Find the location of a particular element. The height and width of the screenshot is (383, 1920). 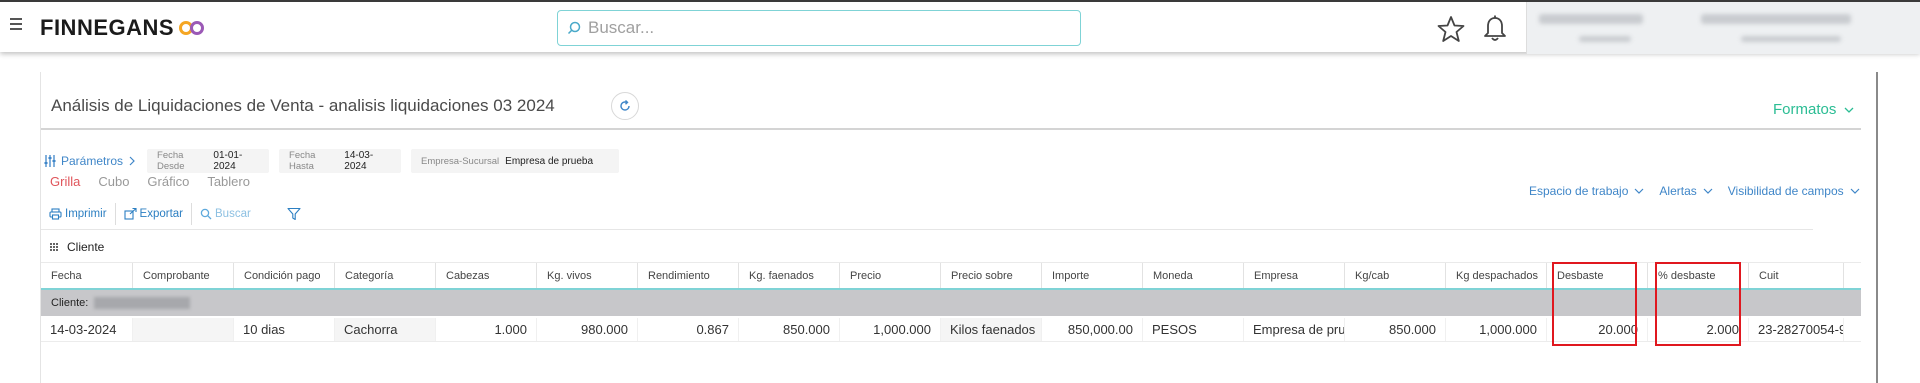

param-fecha-hasta: Fecha Hasta 14-03-2024 is located at coordinates (340, 161).